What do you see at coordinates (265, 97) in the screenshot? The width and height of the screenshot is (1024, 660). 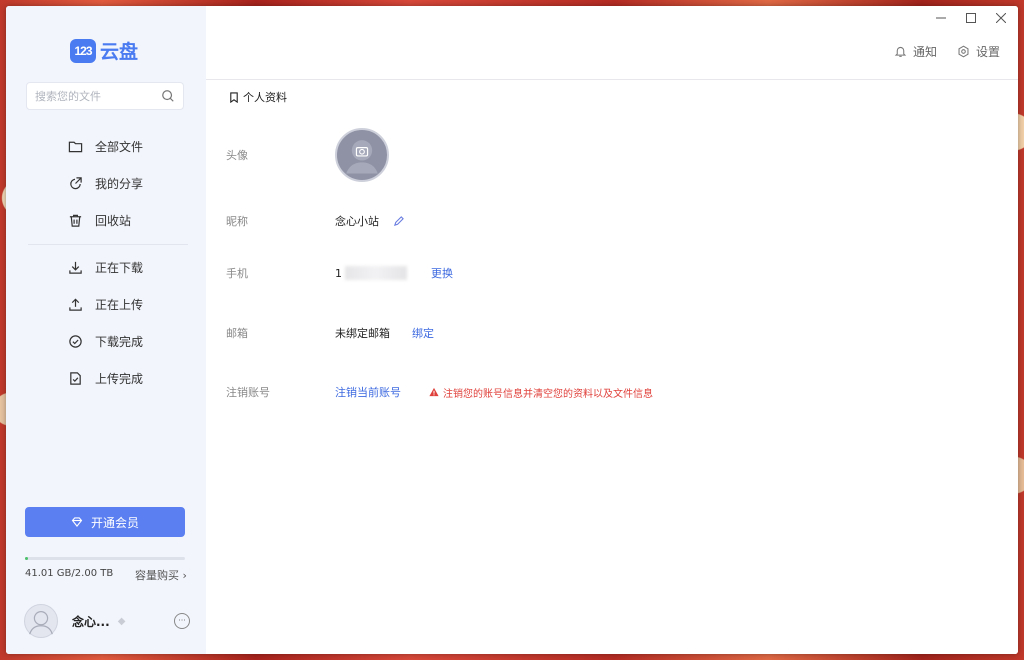 I see `page-title-text: 个人资料` at bounding box center [265, 97].